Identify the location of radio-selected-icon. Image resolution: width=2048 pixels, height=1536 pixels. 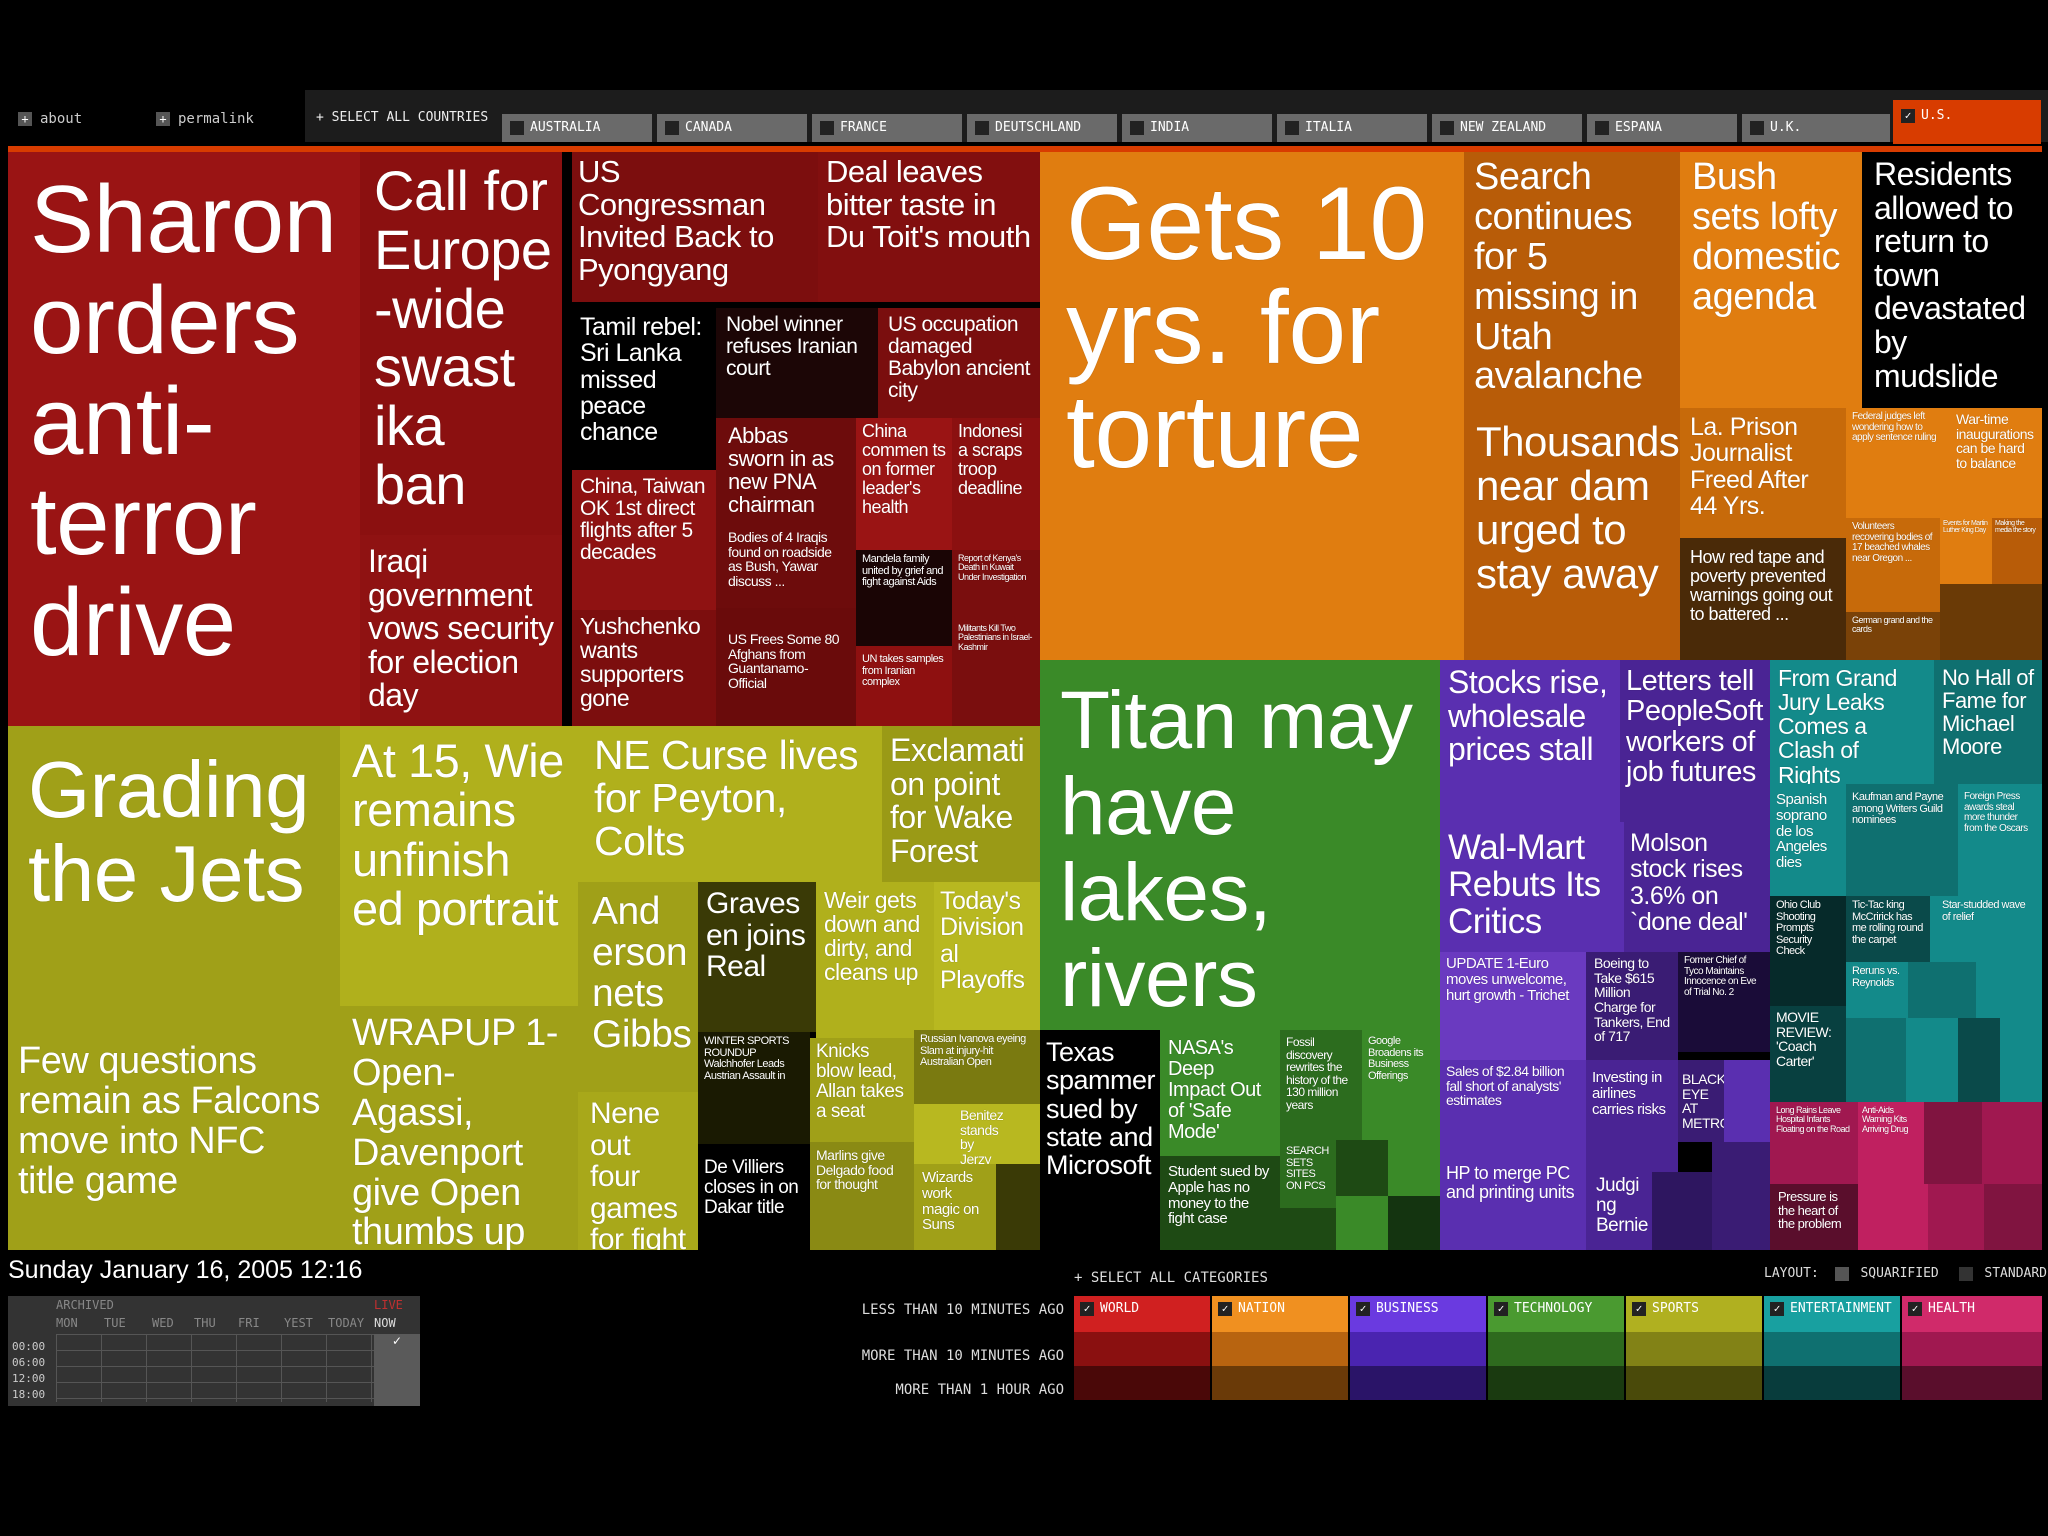
(1841, 1273).